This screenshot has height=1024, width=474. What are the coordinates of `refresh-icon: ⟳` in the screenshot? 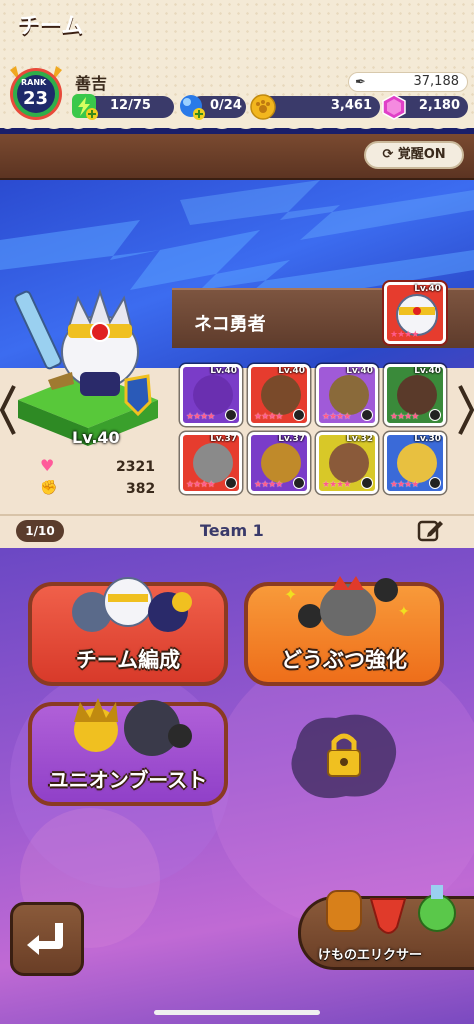 It's located at (390, 154).